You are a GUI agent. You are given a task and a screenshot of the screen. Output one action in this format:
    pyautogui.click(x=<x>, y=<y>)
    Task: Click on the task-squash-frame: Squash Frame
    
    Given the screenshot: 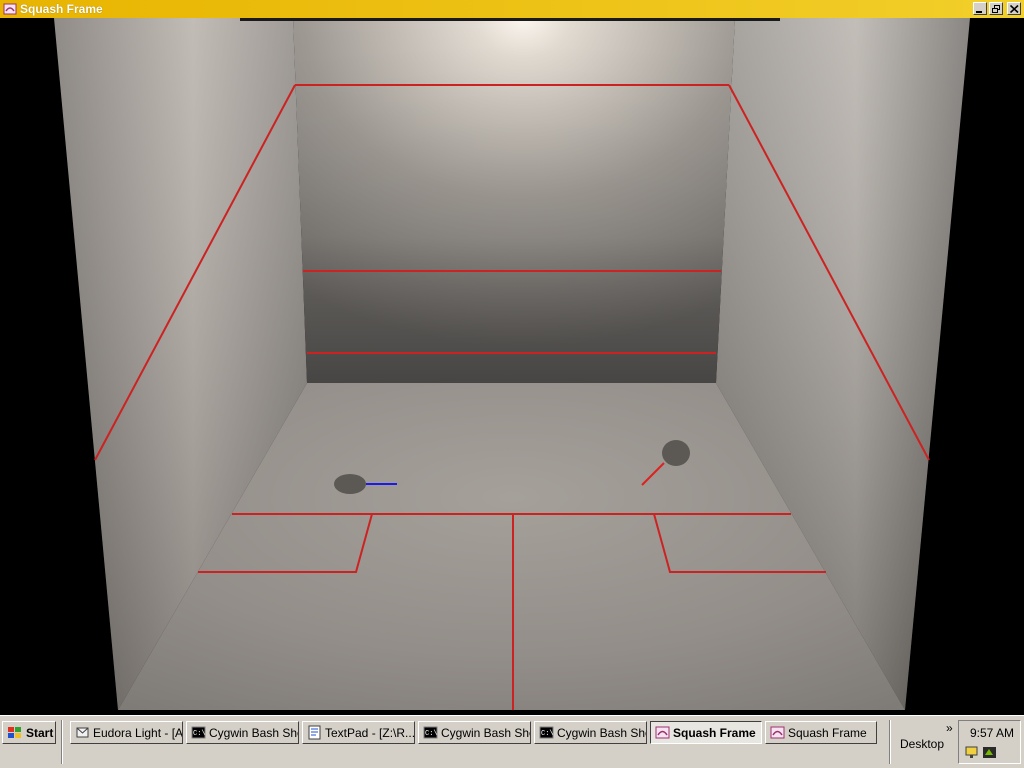 What is the action you would take?
    pyautogui.click(x=821, y=732)
    